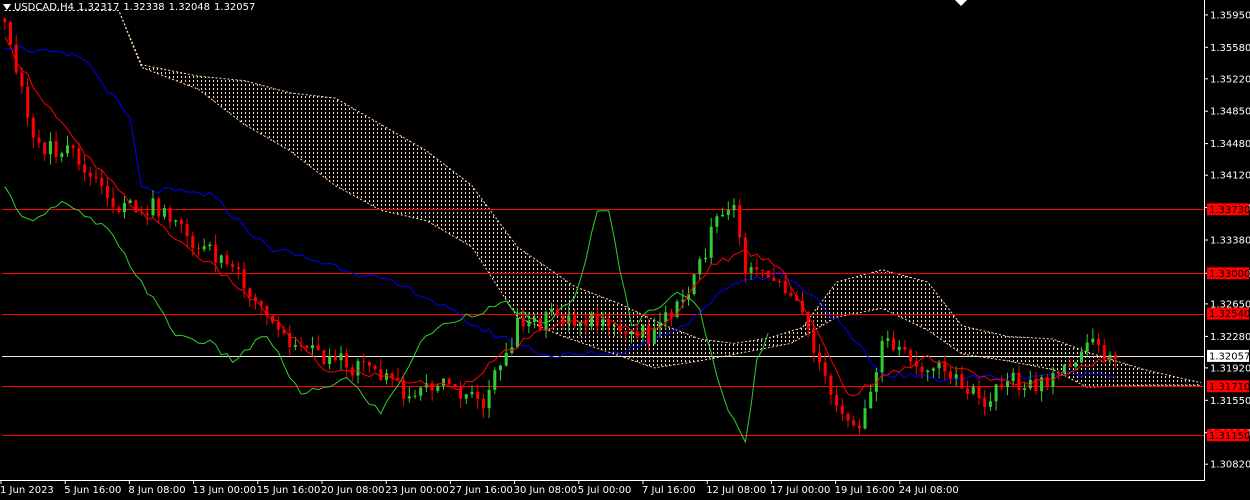 The height and width of the screenshot is (500, 1250). Describe the element at coordinates (27, 490) in the screenshot. I see `time-tick-label: 1 Jun 2023` at that location.